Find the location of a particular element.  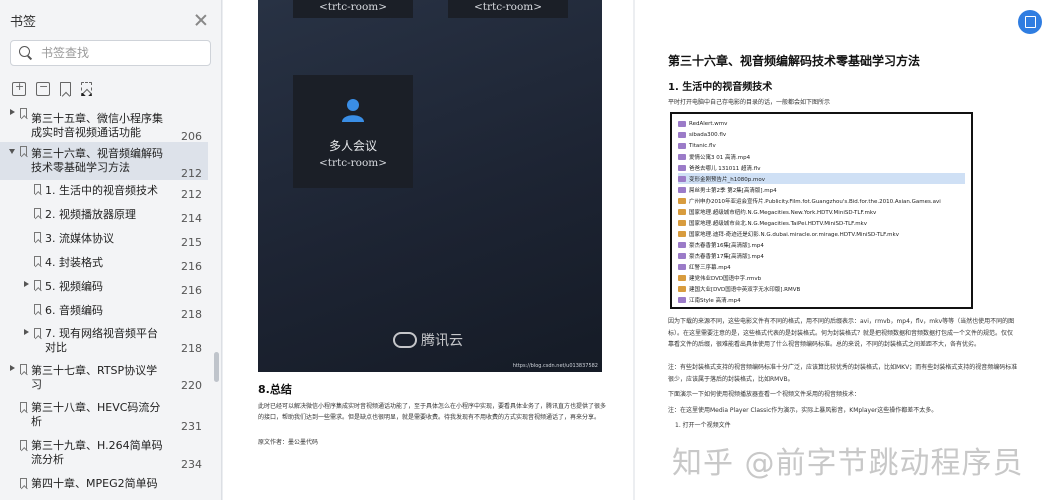

file-row: 建国大业[DVD国语中英双字无水印版].RMVB is located at coordinates (821, 288).